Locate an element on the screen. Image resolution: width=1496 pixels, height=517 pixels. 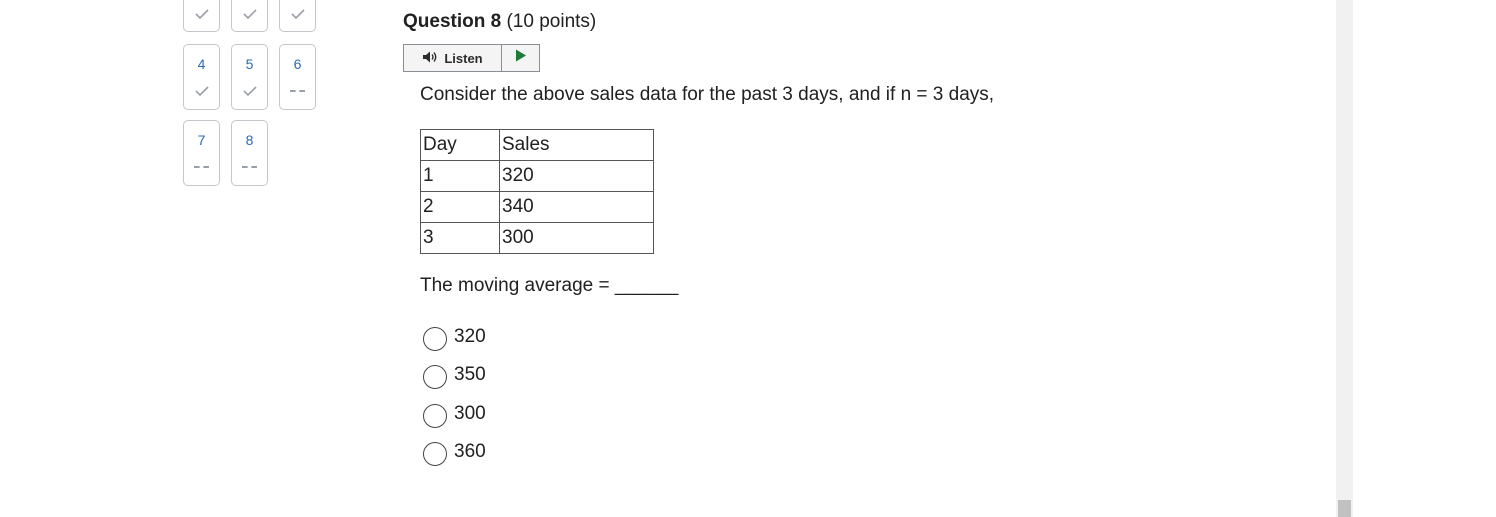
table-row: 3 300 is located at coordinates (537, 238).